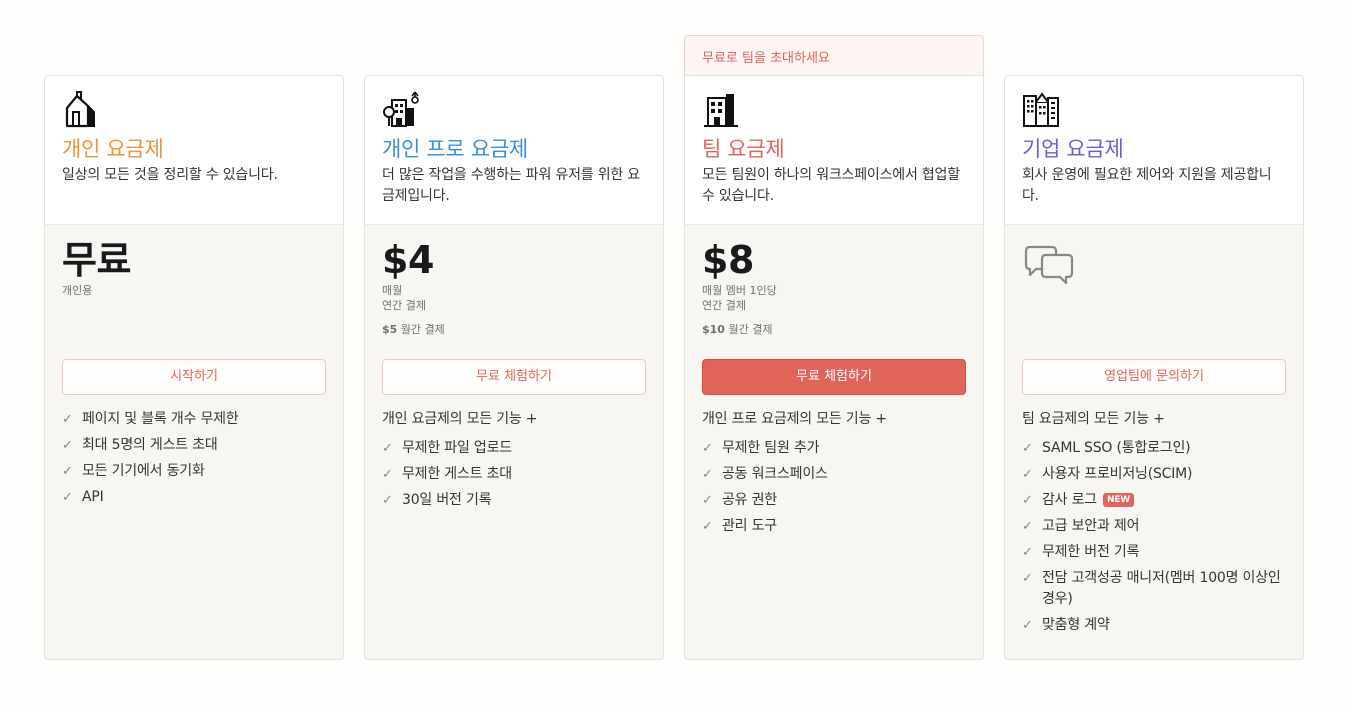 Image resolution: width=1351 pixels, height=711 pixels. Describe the element at coordinates (1157, 474) in the screenshot. I see `feature-item: ✓ 사용자 프로비저닝(SCIM)` at that location.